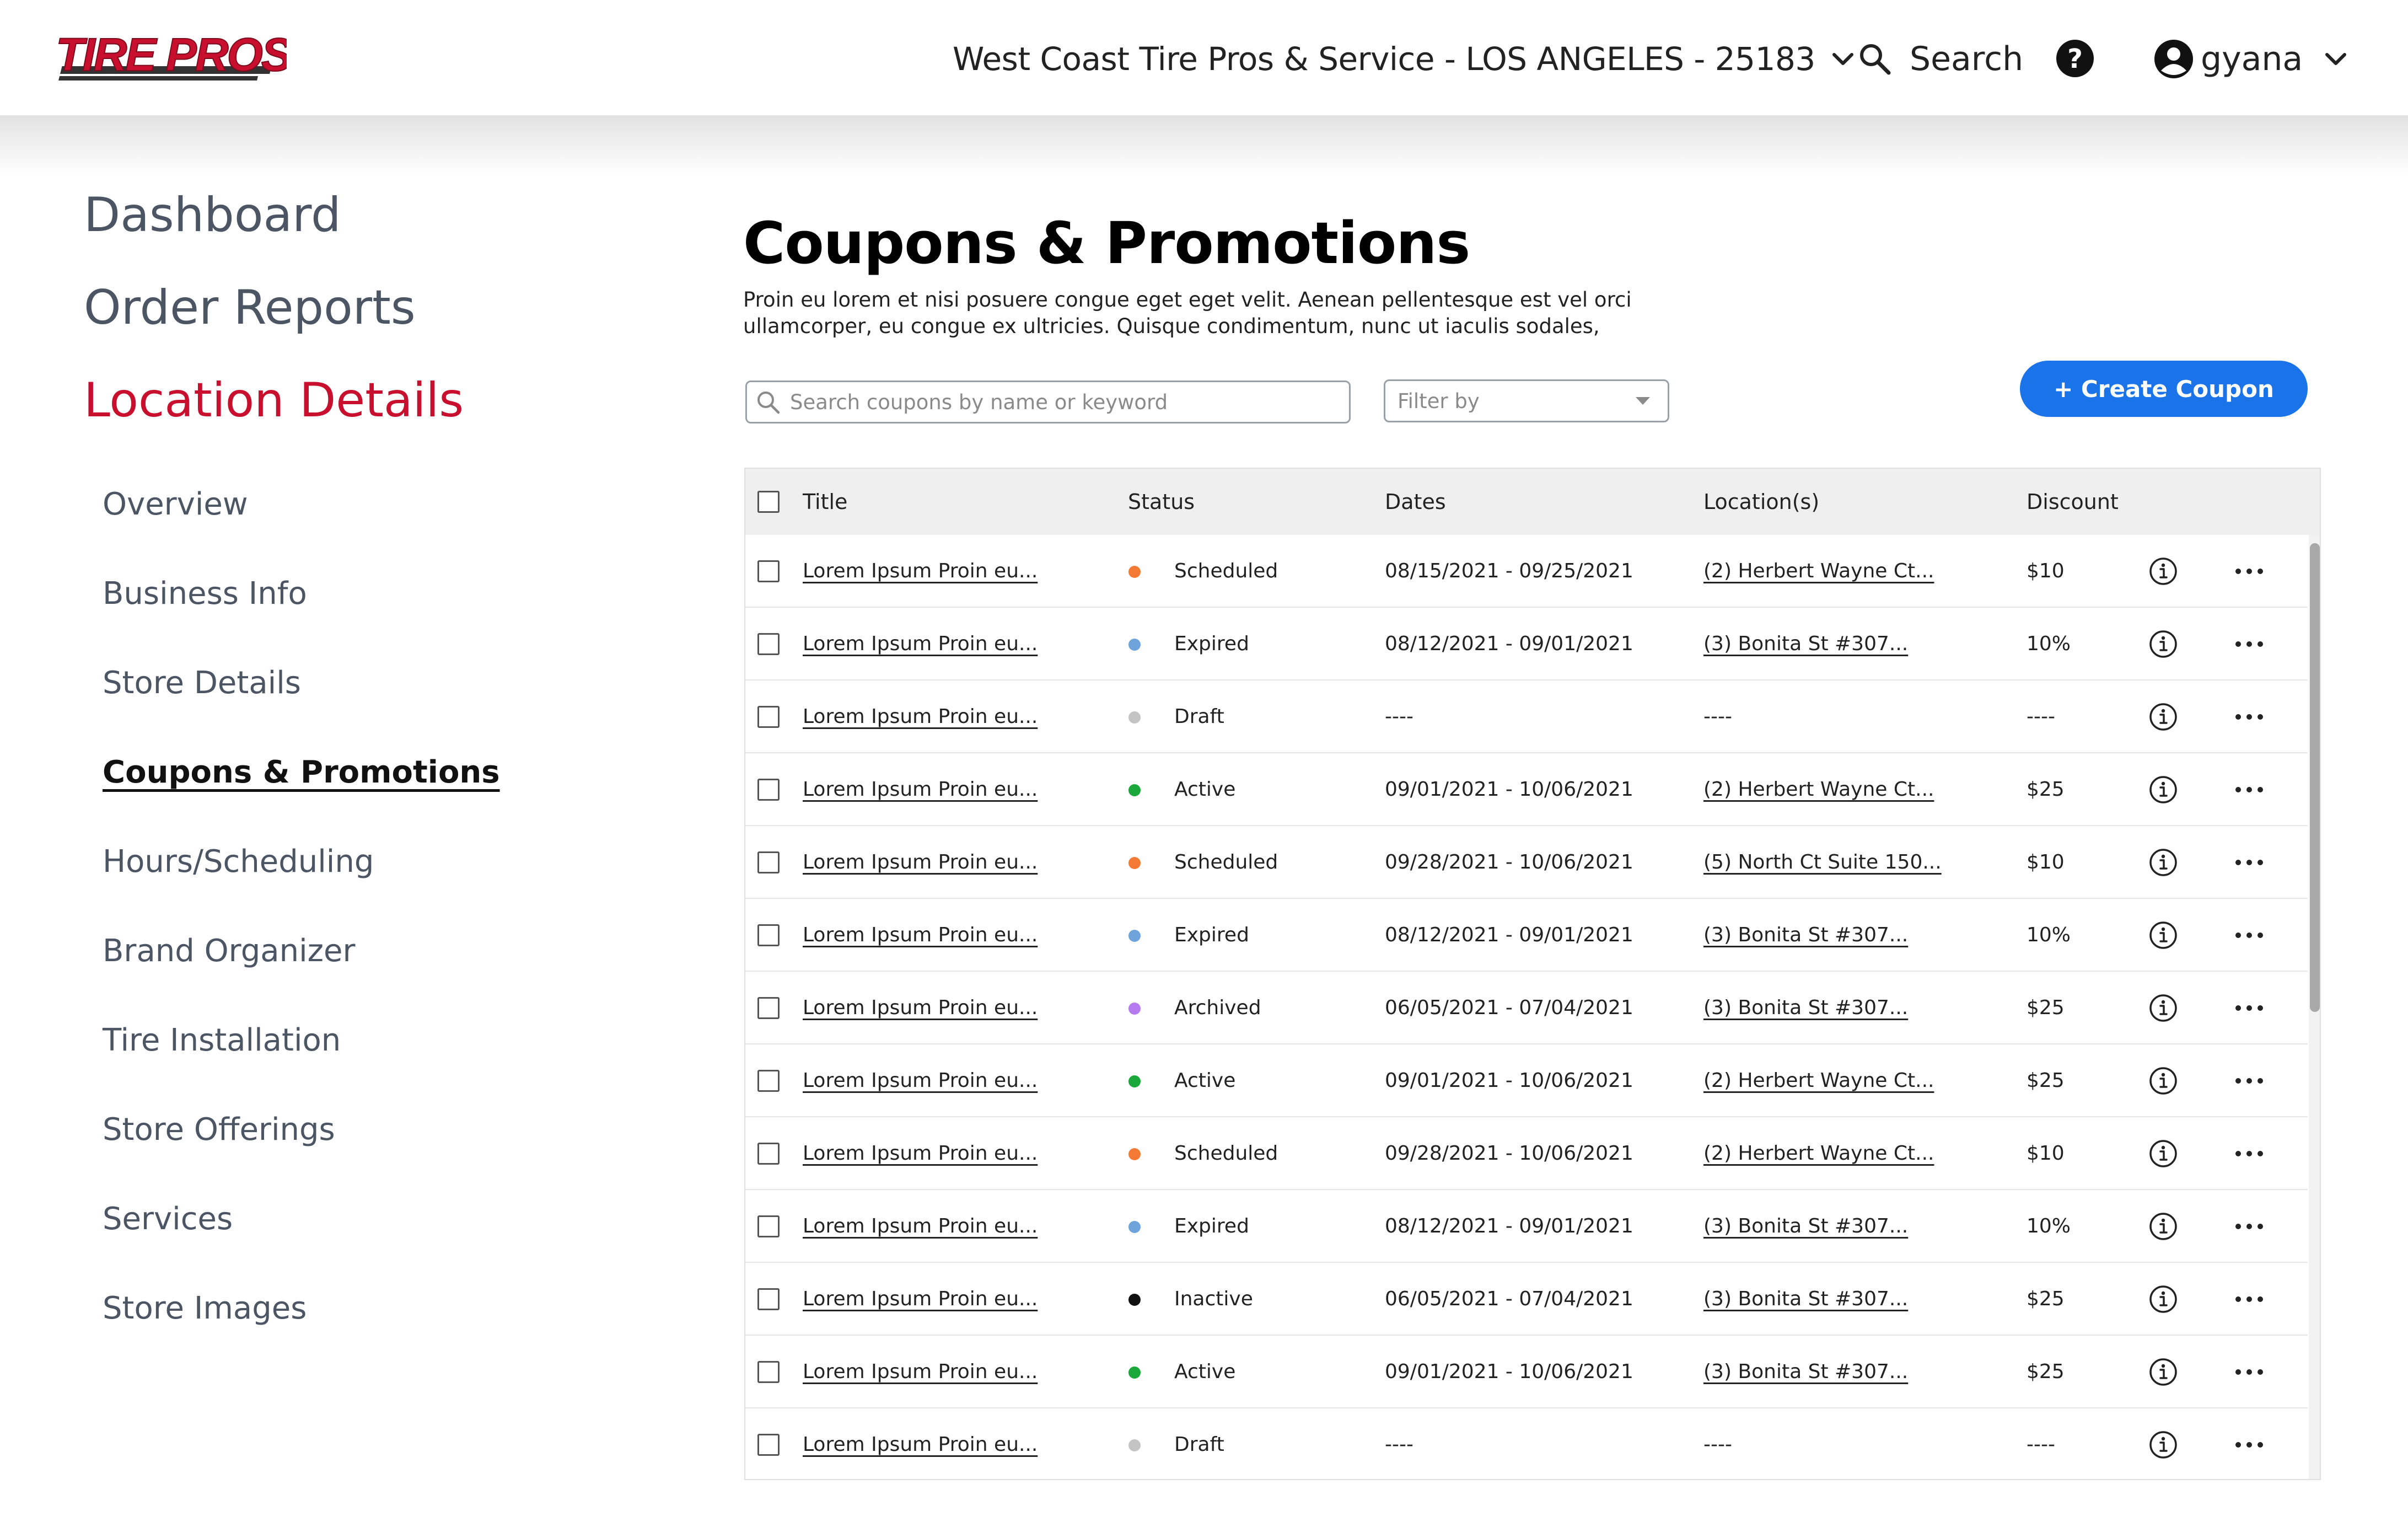 The height and width of the screenshot is (1522, 2408). Describe the element at coordinates (168, 1219) in the screenshot. I see `sidebar-subitem-services: Services` at that location.